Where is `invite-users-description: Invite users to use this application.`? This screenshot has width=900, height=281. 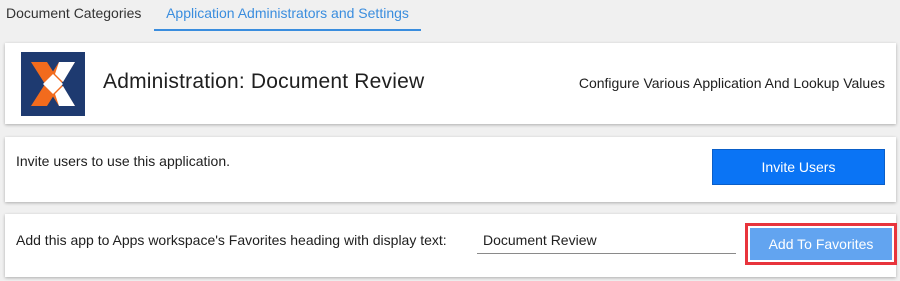
invite-users-description: Invite users to use this application. is located at coordinates (123, 161).